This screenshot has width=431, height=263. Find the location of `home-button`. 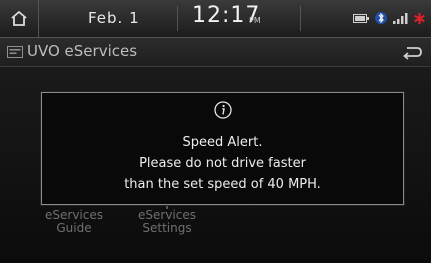

home-button is located at coordinates (19, 18).